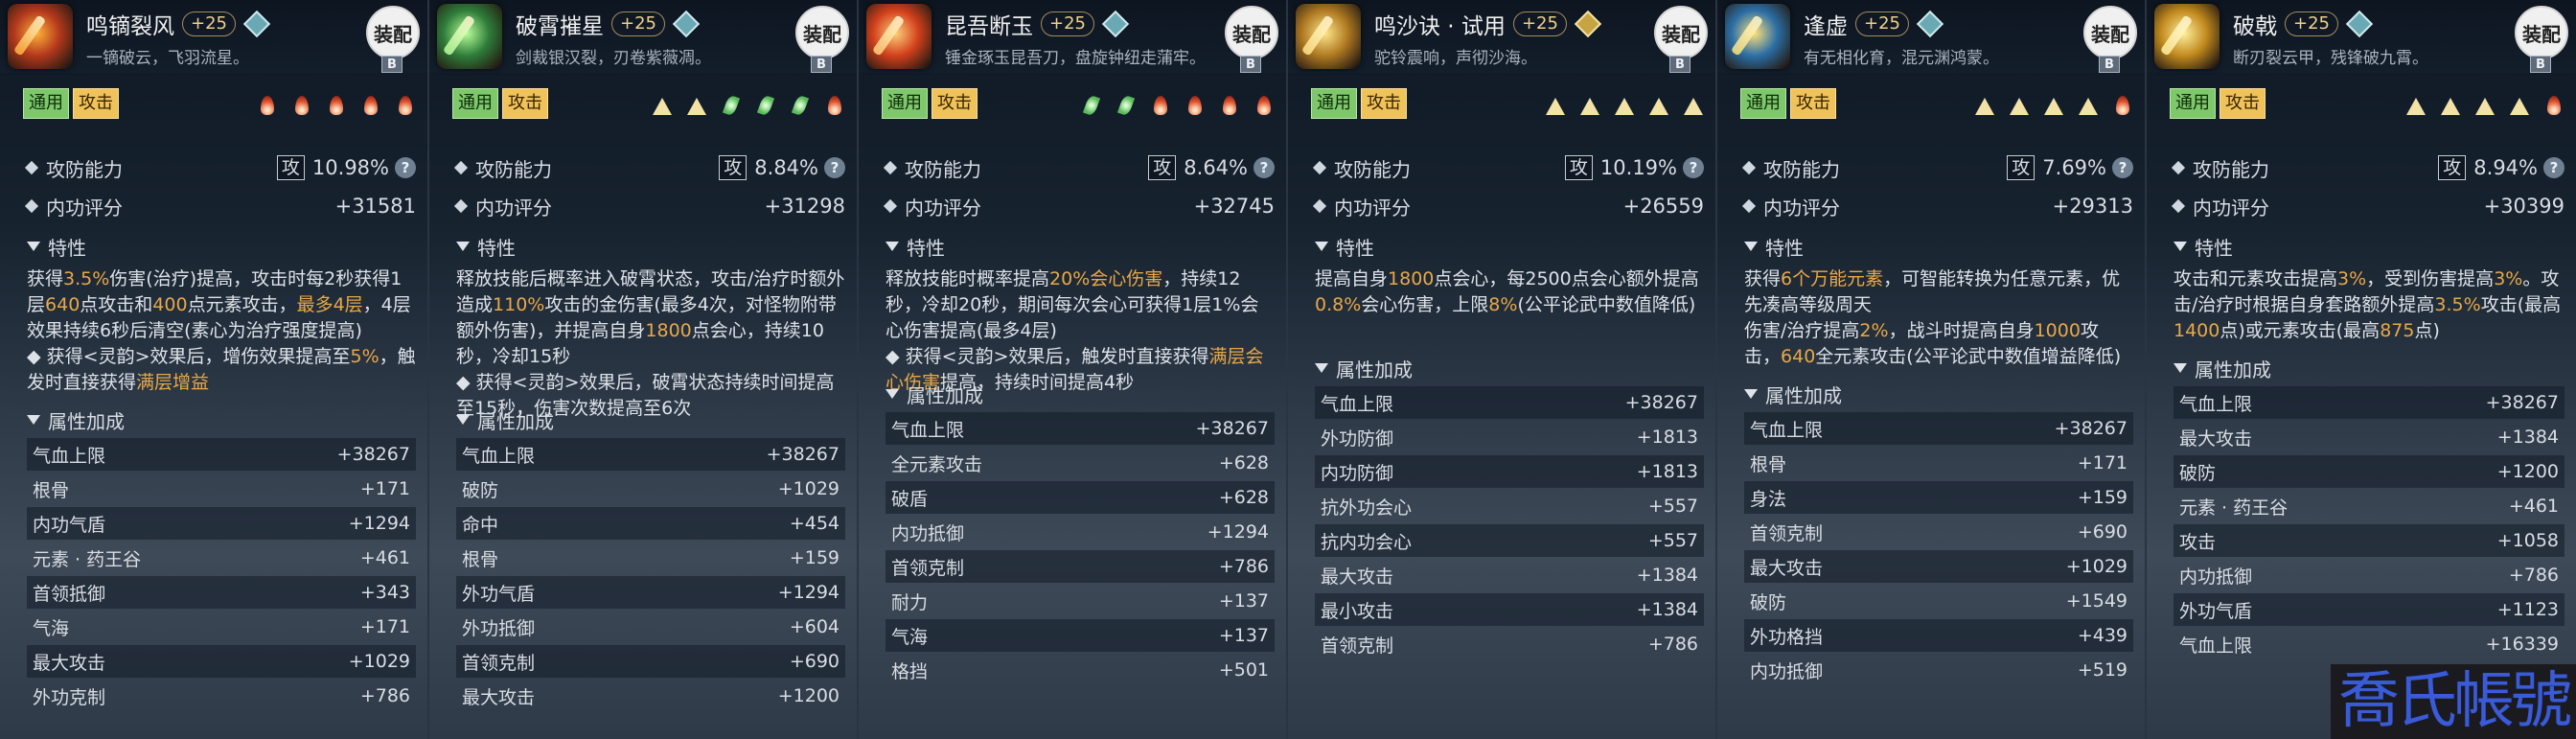 This screenshot has width=2576, height=739. Describe the element at coordinates (1787, 637) in the screenshot. I see `attribute-name: 外功格挡` at that location.